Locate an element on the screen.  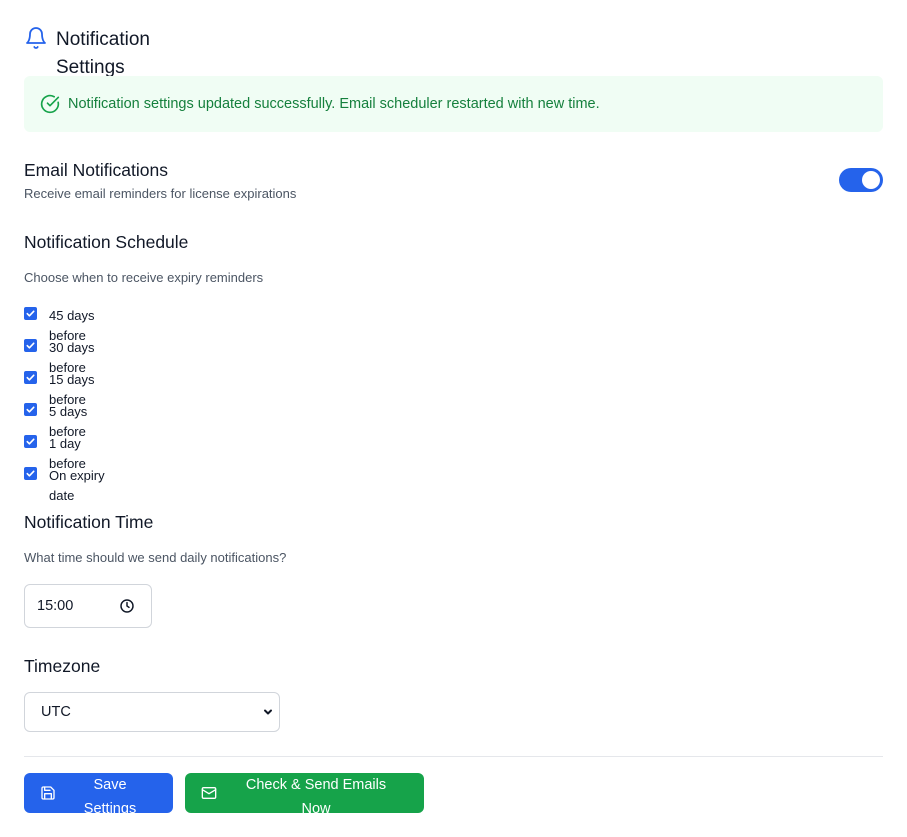
notification-time-title: Notification Time is located at coordinates (89, 522).